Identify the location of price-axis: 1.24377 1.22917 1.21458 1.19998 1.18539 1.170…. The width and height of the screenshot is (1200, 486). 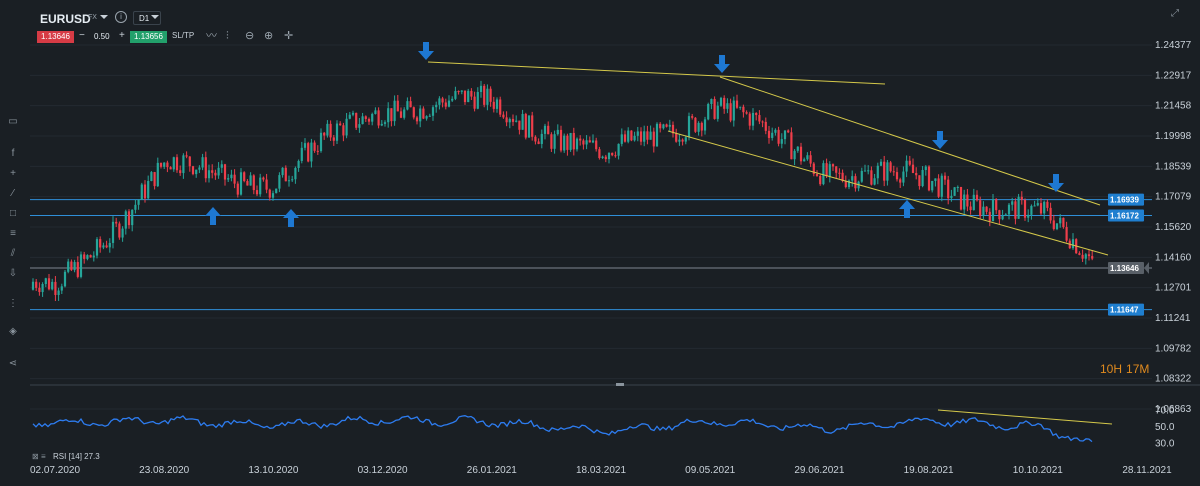
(1173, 227).